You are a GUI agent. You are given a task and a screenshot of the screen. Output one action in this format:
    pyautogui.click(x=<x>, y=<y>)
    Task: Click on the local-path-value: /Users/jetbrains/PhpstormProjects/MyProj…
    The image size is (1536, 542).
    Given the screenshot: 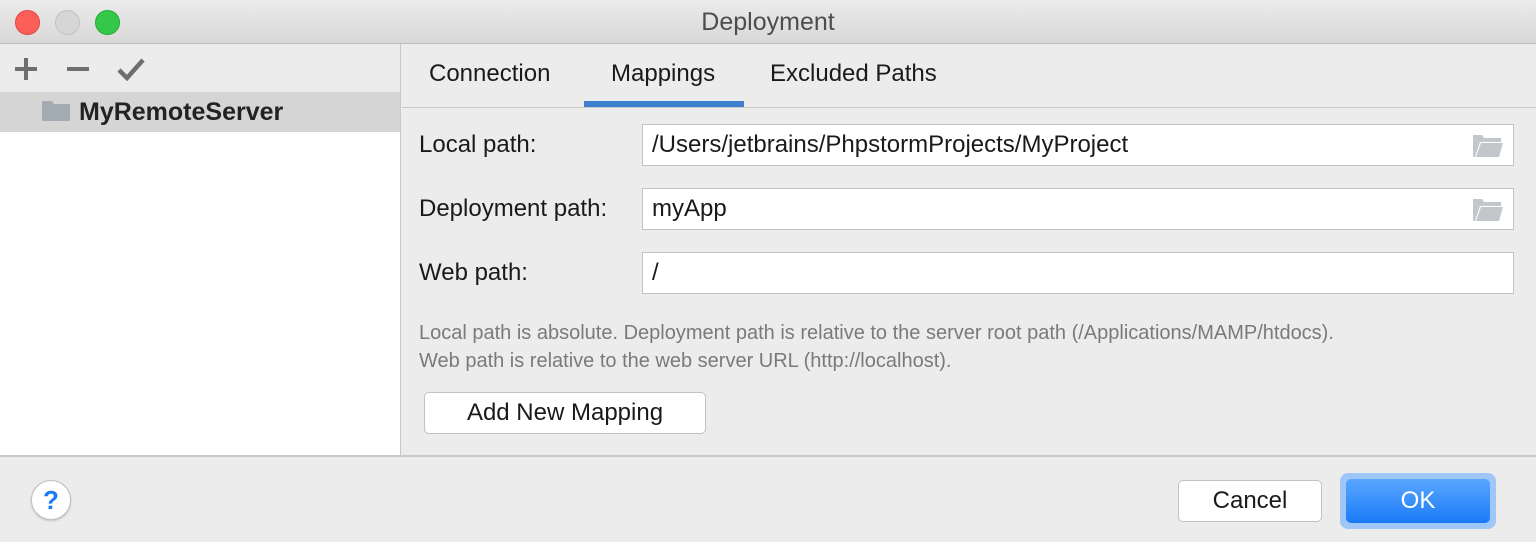 What is the action you would take?
    pyautogui.click(x=890, y=144)
    